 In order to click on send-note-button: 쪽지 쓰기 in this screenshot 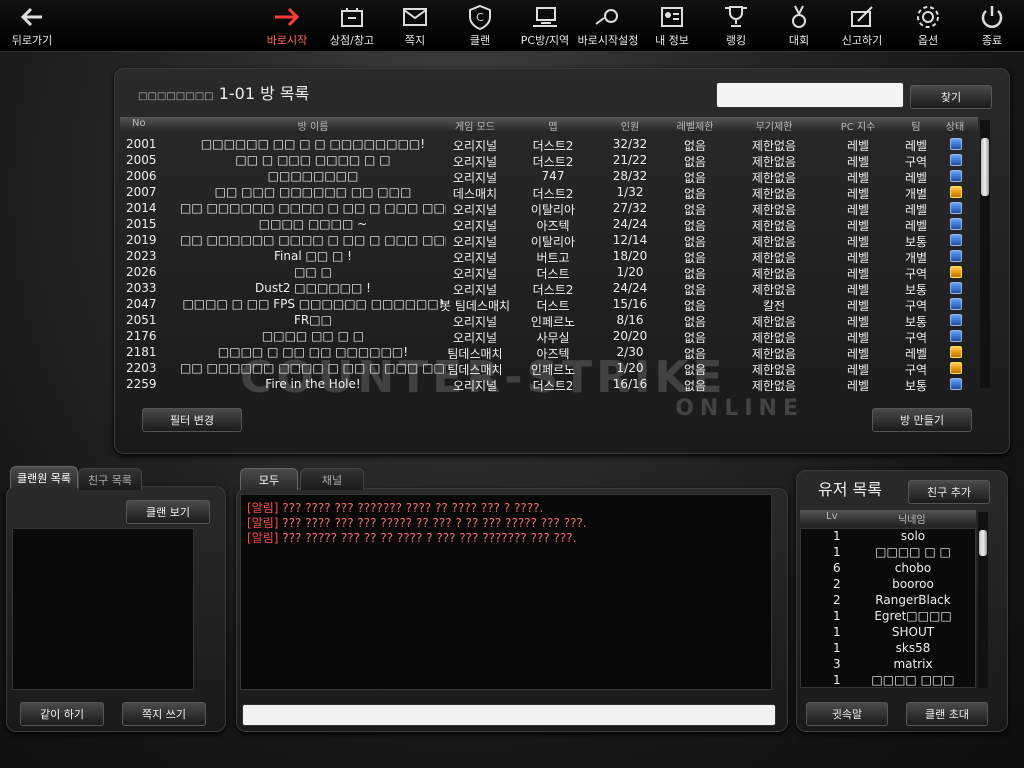, I will do `click(164, 714)`.